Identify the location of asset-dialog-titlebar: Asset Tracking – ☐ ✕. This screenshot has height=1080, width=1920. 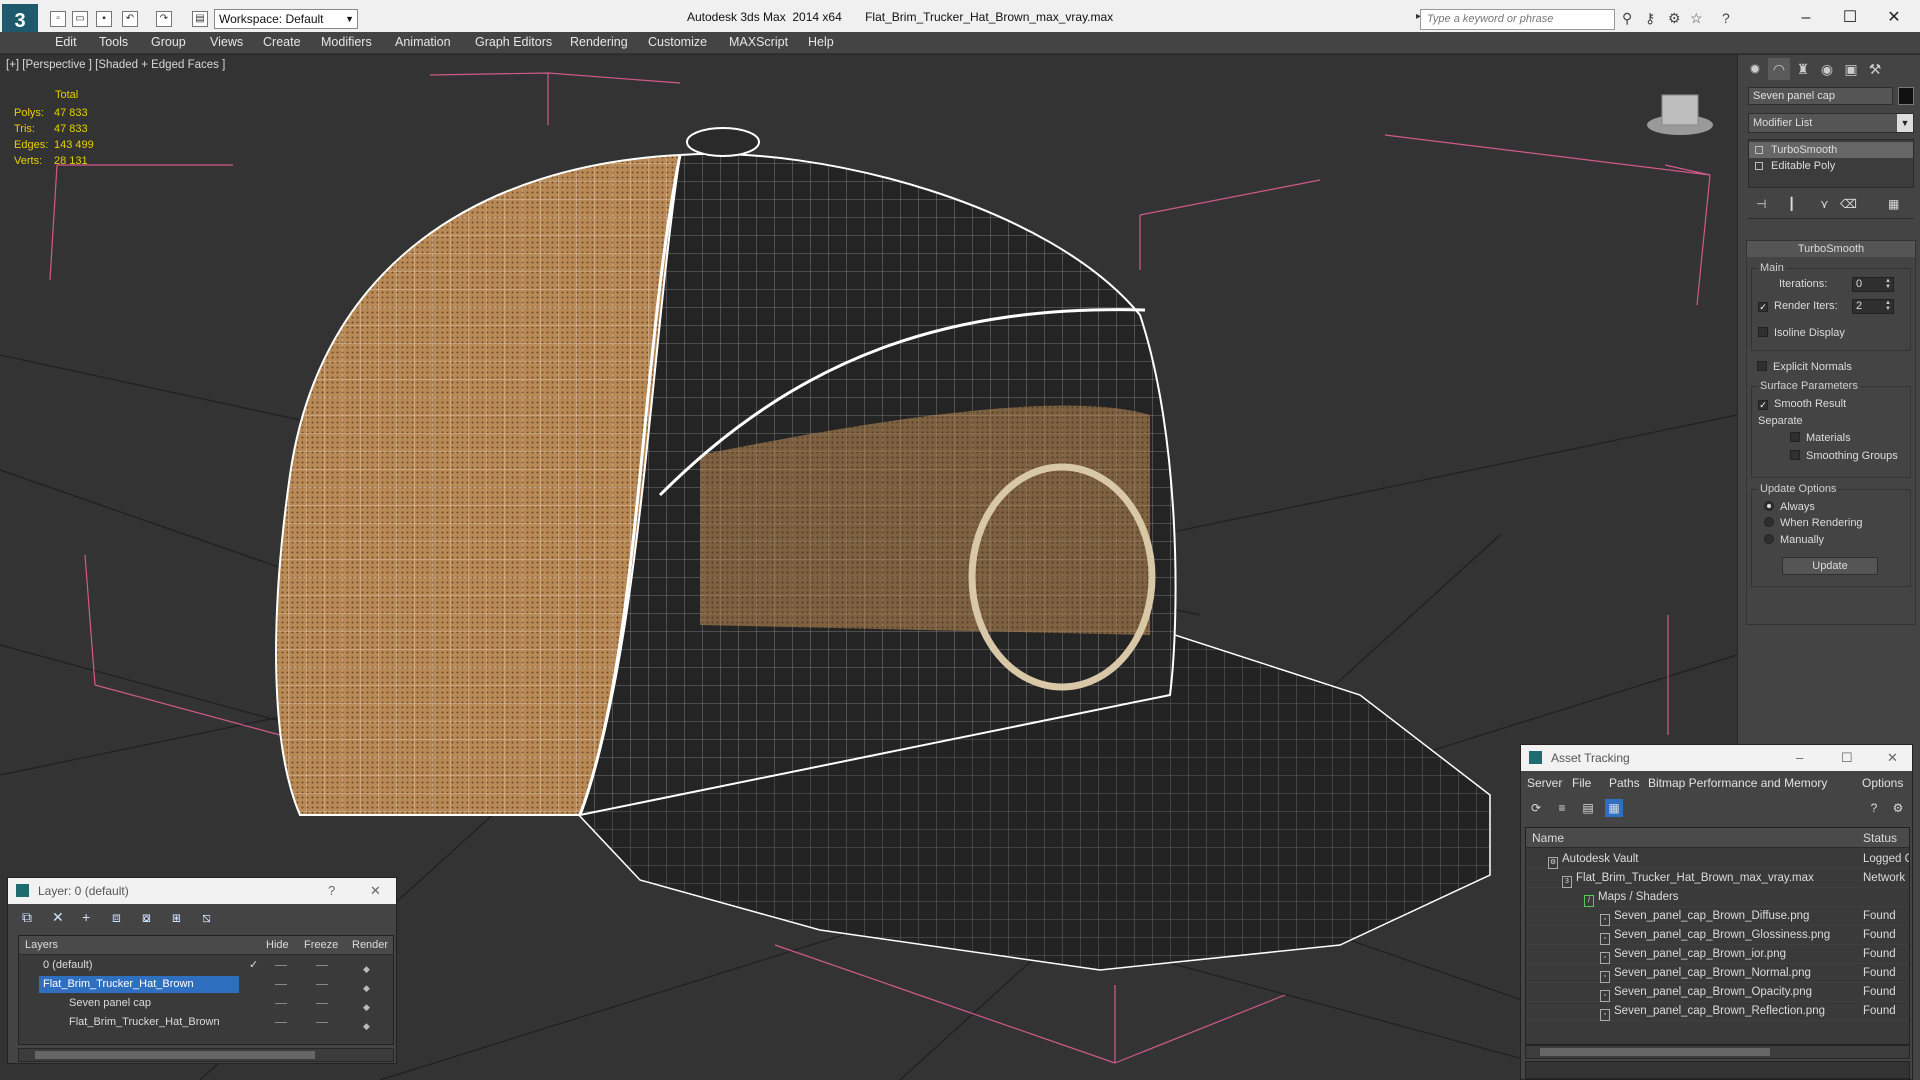
(1716, 758).